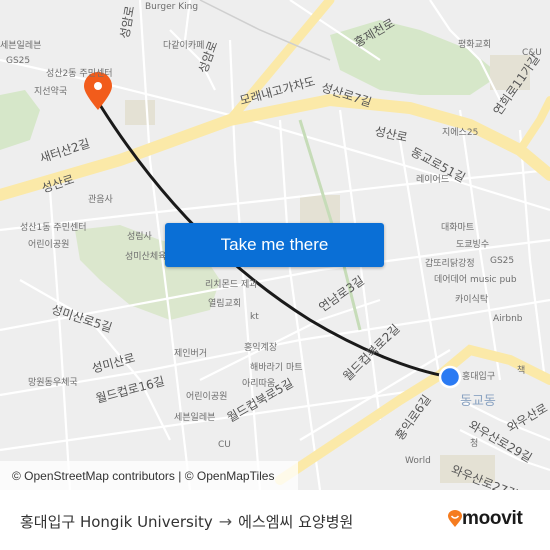 The width and height of the screenshot is (550, 550). Describe the element at coordinates (472, 300) in the screenshot. I see `poi-label: 카이식탁` at that location.